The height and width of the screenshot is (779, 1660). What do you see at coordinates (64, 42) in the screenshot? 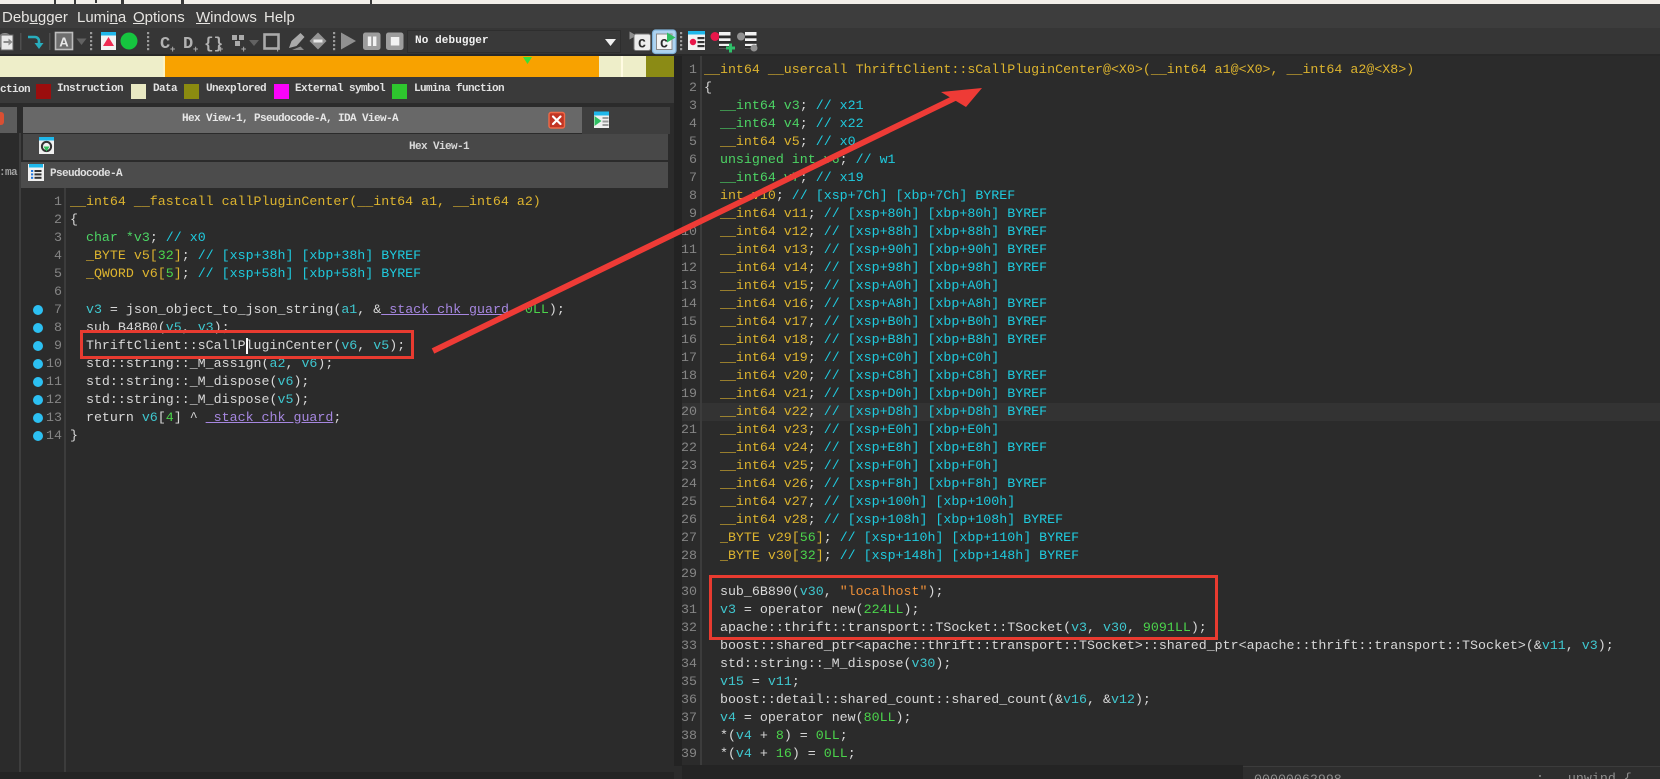
I see `svg-text: A` at bounding box center [64, 42].